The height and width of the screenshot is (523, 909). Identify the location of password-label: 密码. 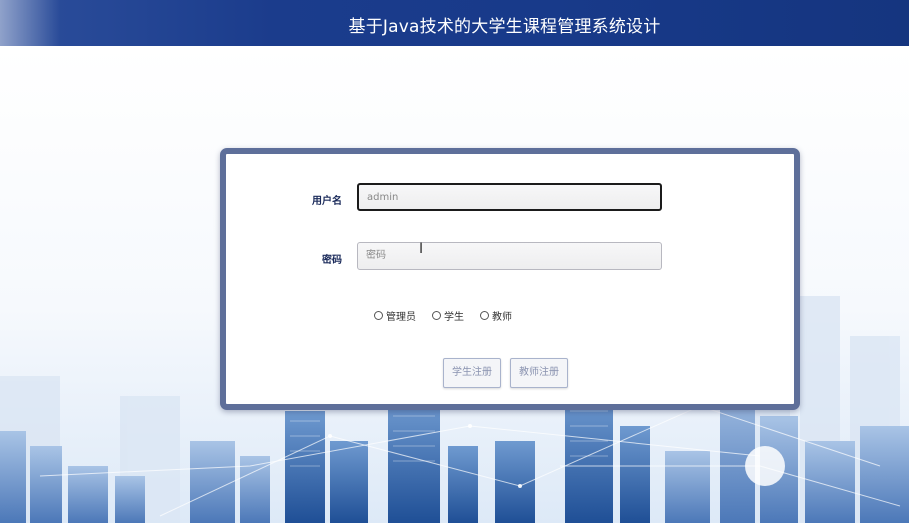
(332, 260).